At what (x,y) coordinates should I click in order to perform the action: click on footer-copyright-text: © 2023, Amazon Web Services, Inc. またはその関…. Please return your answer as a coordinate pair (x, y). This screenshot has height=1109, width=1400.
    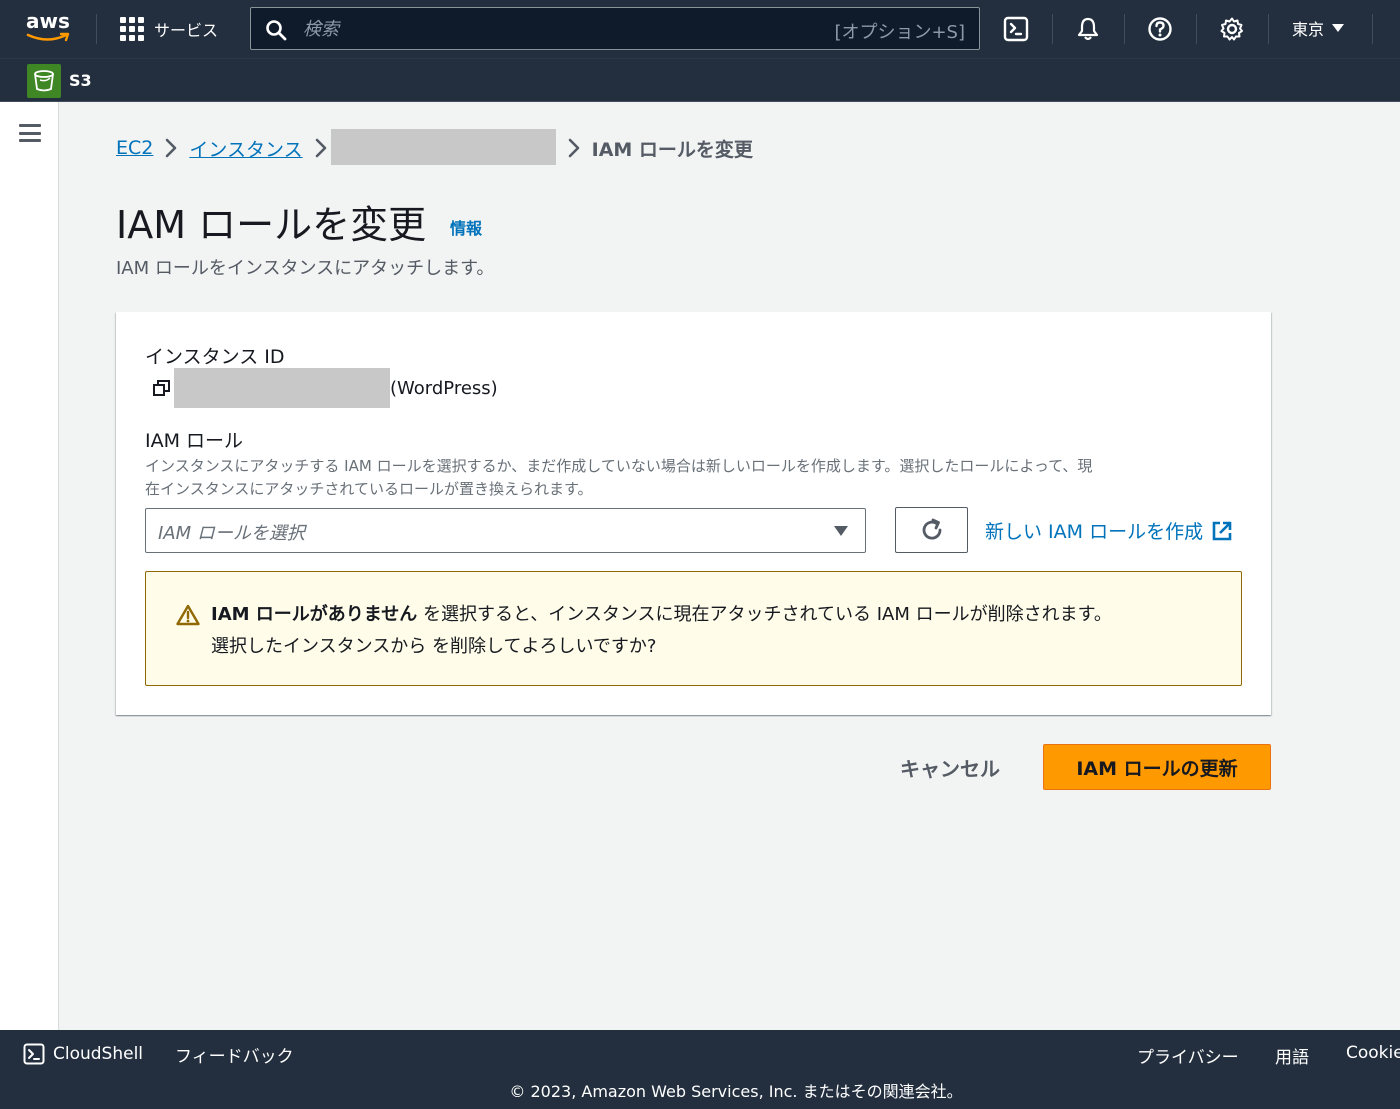
    Looking at the image, I should click on (736, 1091).